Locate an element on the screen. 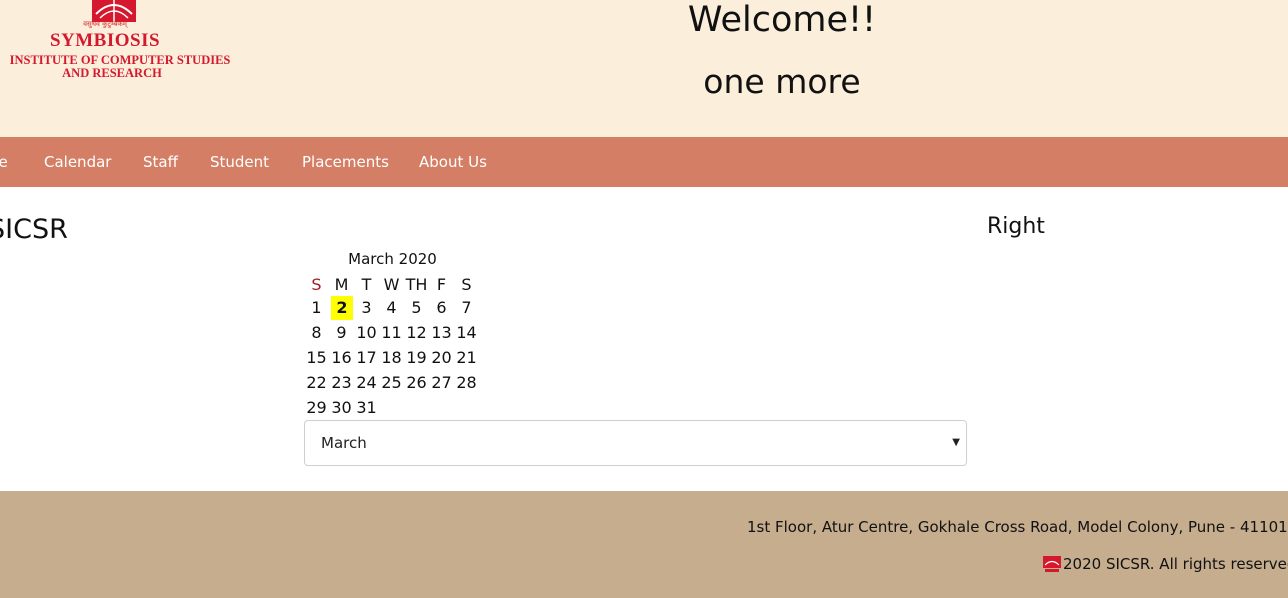 The image size is (1288, 598). calendar-day-today: 2 is located at coordinates (342, 308).